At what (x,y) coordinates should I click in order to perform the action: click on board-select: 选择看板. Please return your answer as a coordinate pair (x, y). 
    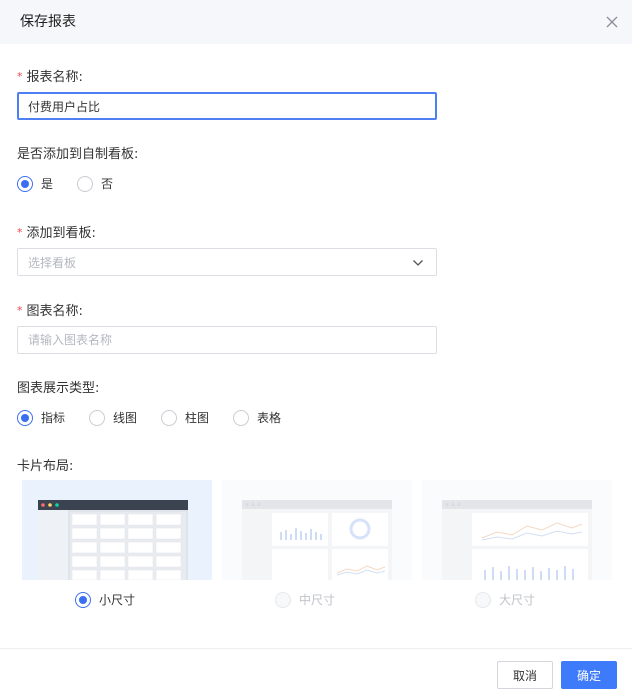
    Looking at the image, I should click on (227, 262).